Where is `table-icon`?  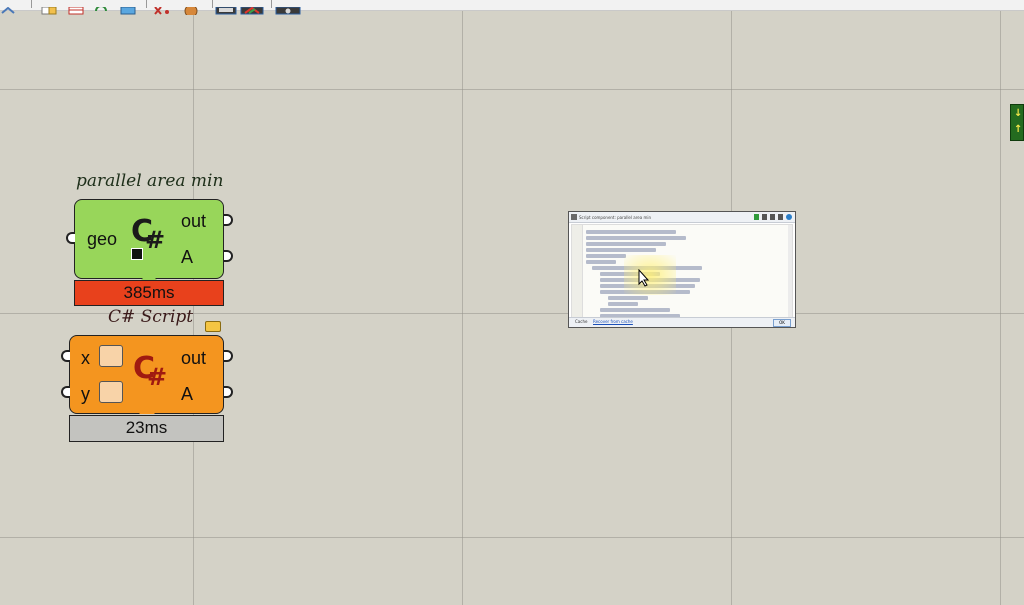
table-icon is located at coordinates (76, 7).